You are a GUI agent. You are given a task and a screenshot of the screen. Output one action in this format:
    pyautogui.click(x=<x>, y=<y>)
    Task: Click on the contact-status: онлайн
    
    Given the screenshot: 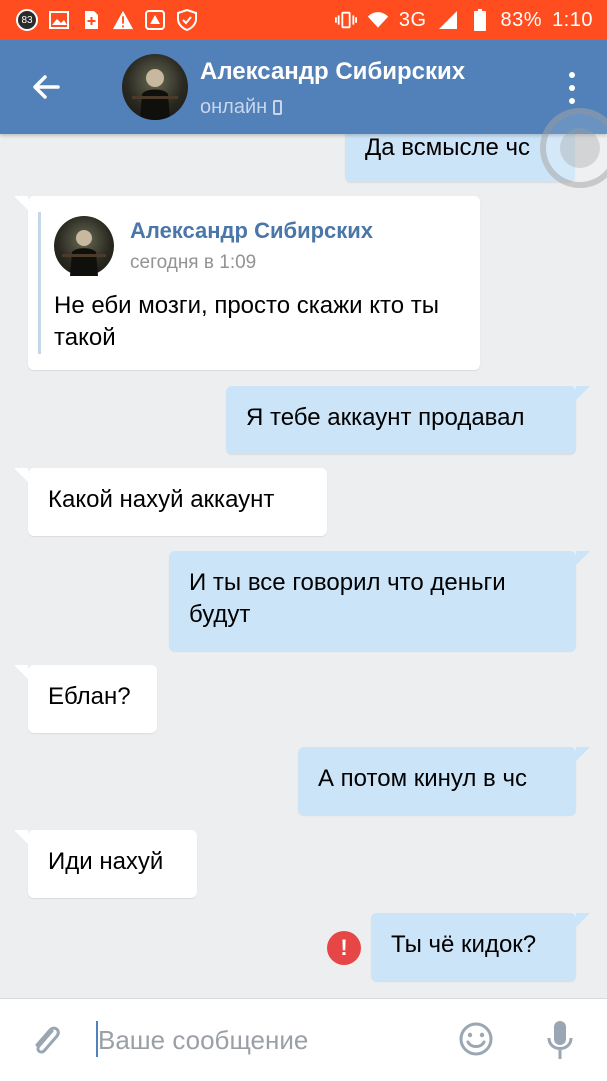 What is the action you would take?
    pyautogui.click(x=241, y=107)
    